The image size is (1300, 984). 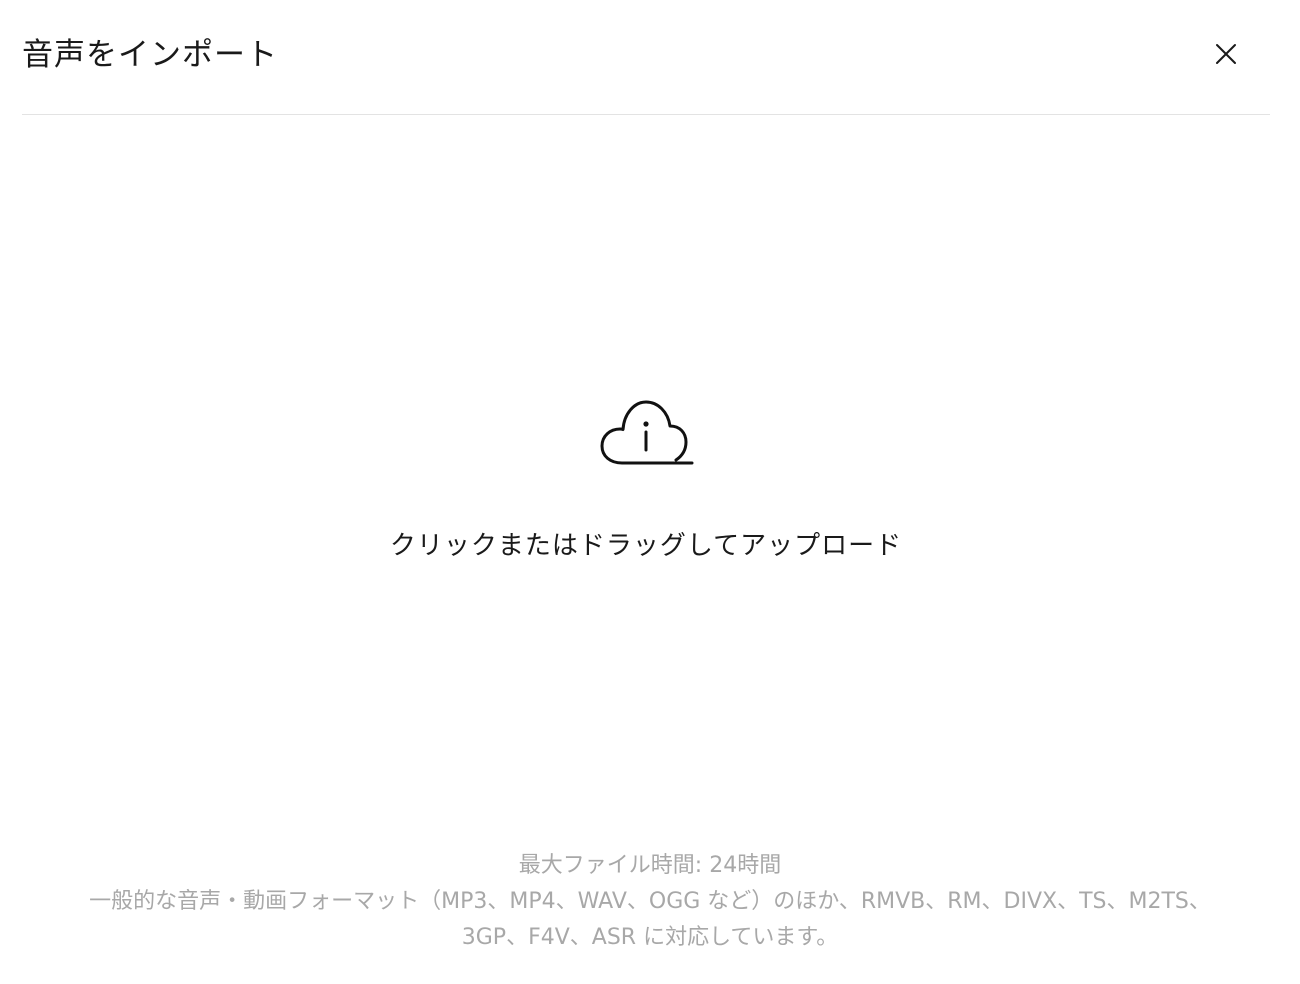 I want to click on supported-formats-line-2: 3GP、F4V、ASR に対応しています。, so click(x=650, y=937).